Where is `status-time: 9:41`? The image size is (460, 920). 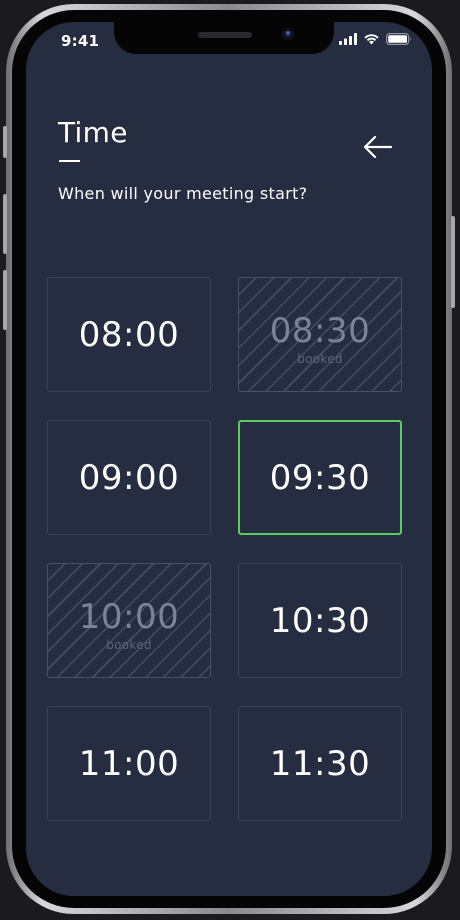 status-time: 9:41 is located at coordinates (80, 41).